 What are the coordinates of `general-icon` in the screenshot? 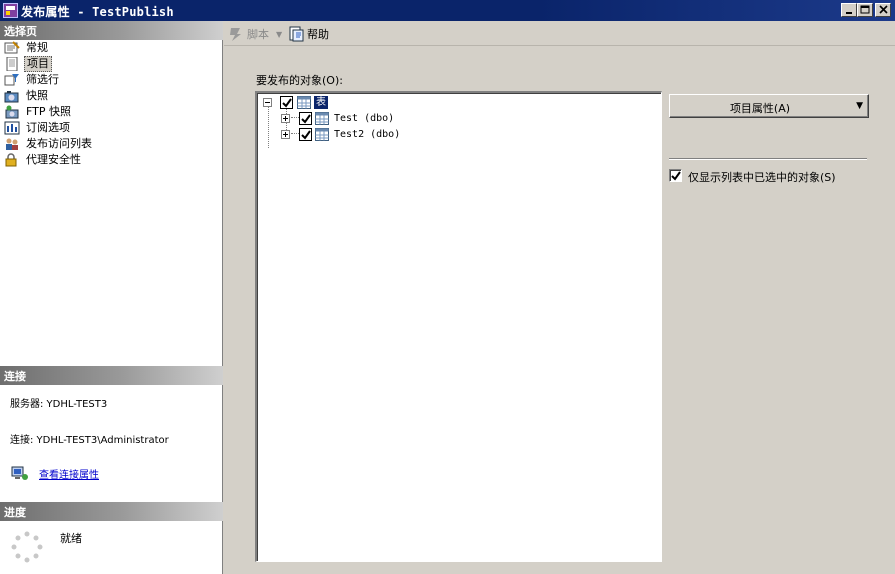 It's located at (12, 47).